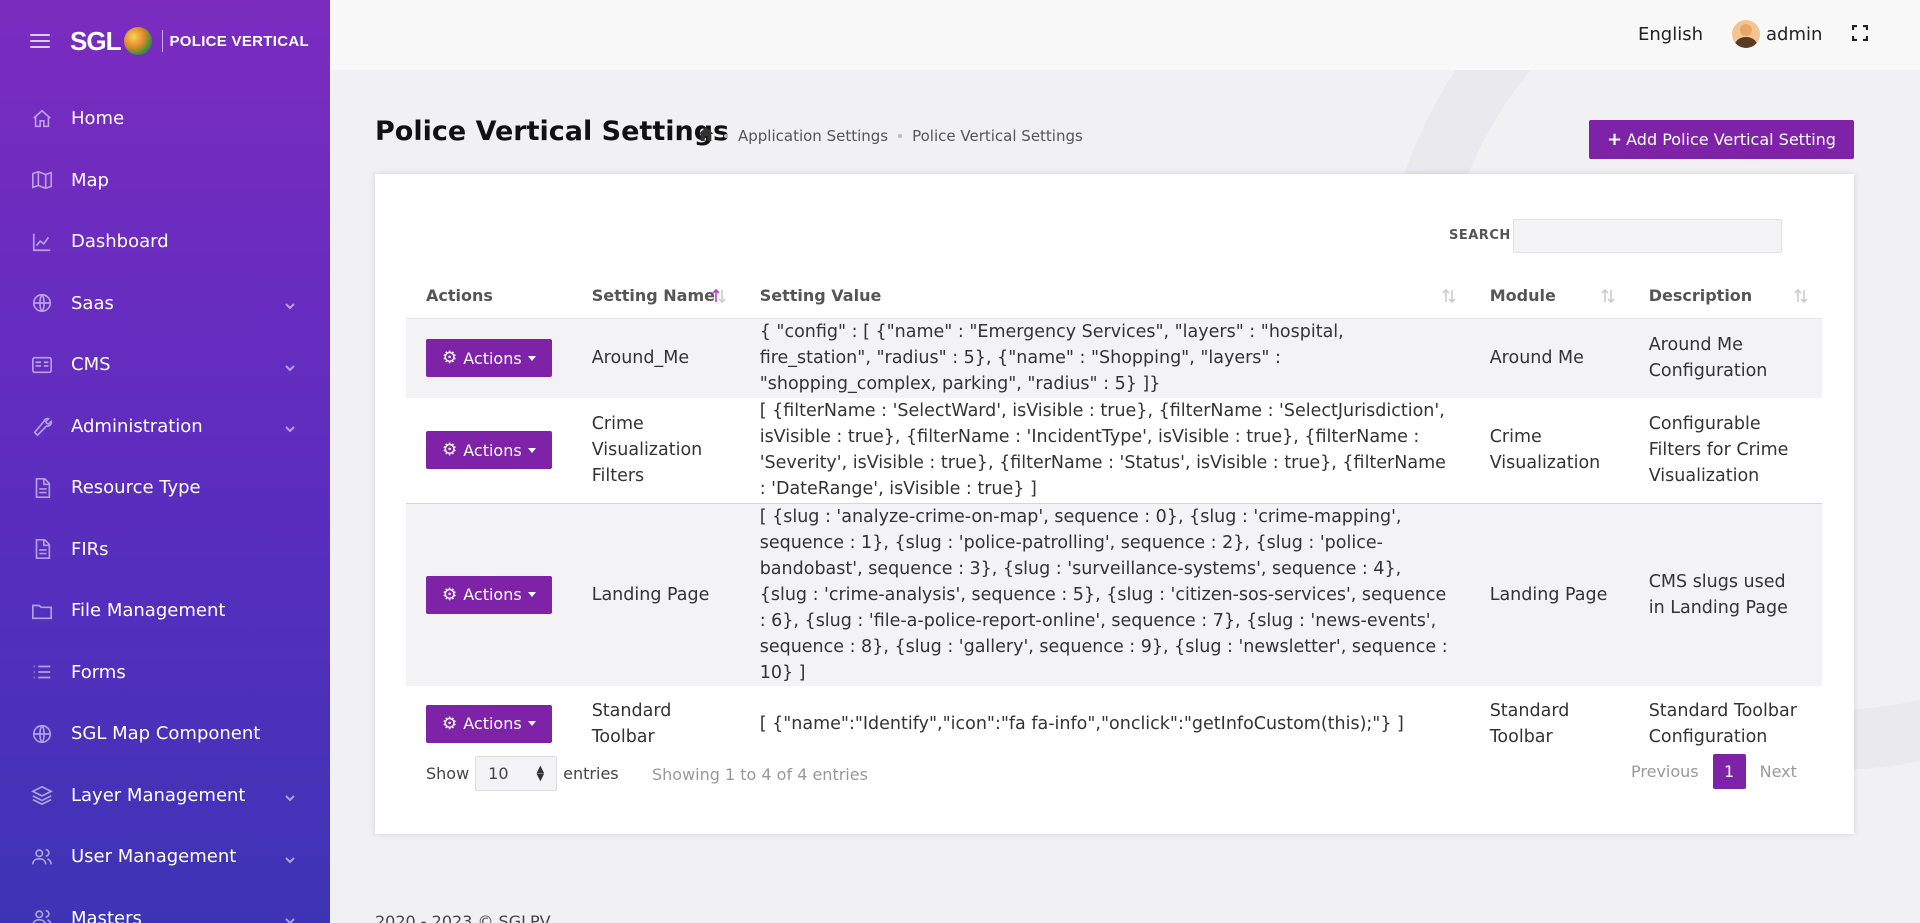 The width and height of the screenshot is (1920, 923). I want to click on sidebar-item-saas: Saas, so click(165, 304).